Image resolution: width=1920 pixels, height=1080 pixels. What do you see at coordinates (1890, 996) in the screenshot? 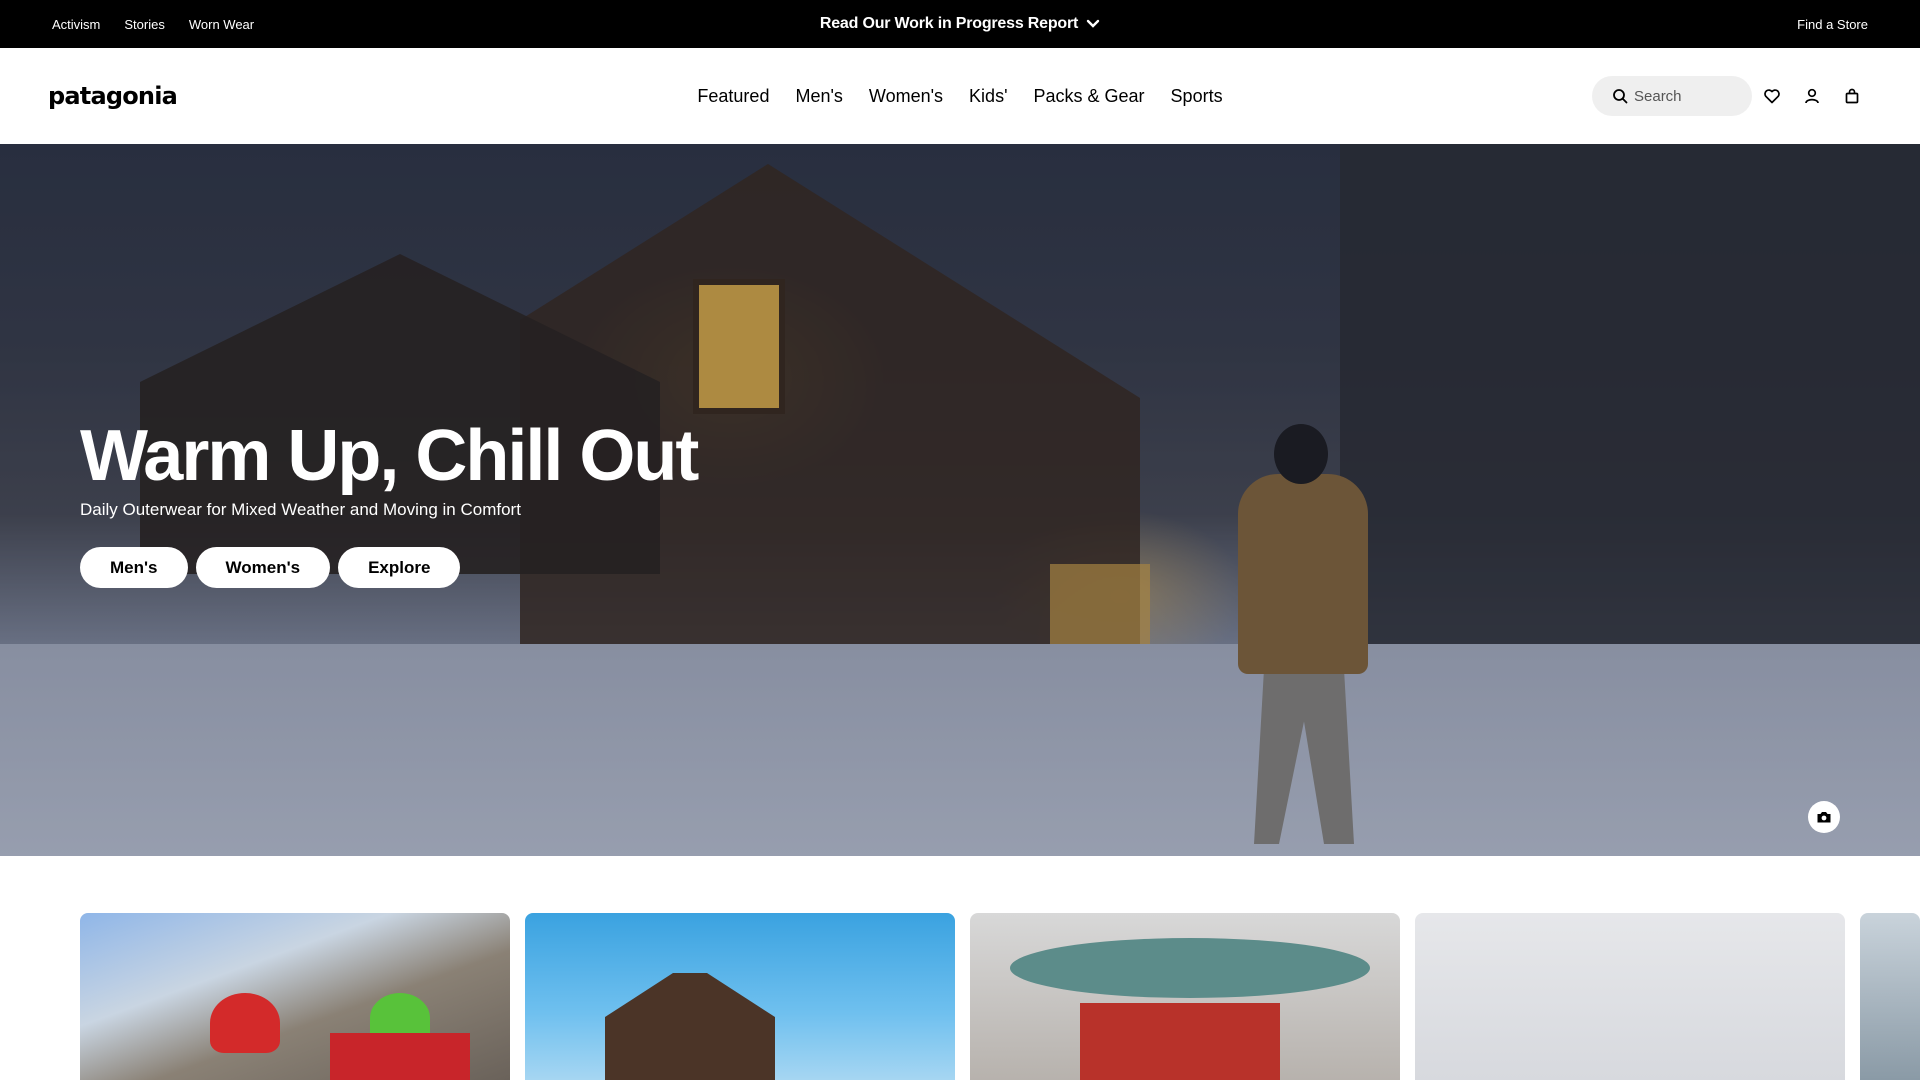
I see `story-card-partial` at bounding box center [1890, 996].